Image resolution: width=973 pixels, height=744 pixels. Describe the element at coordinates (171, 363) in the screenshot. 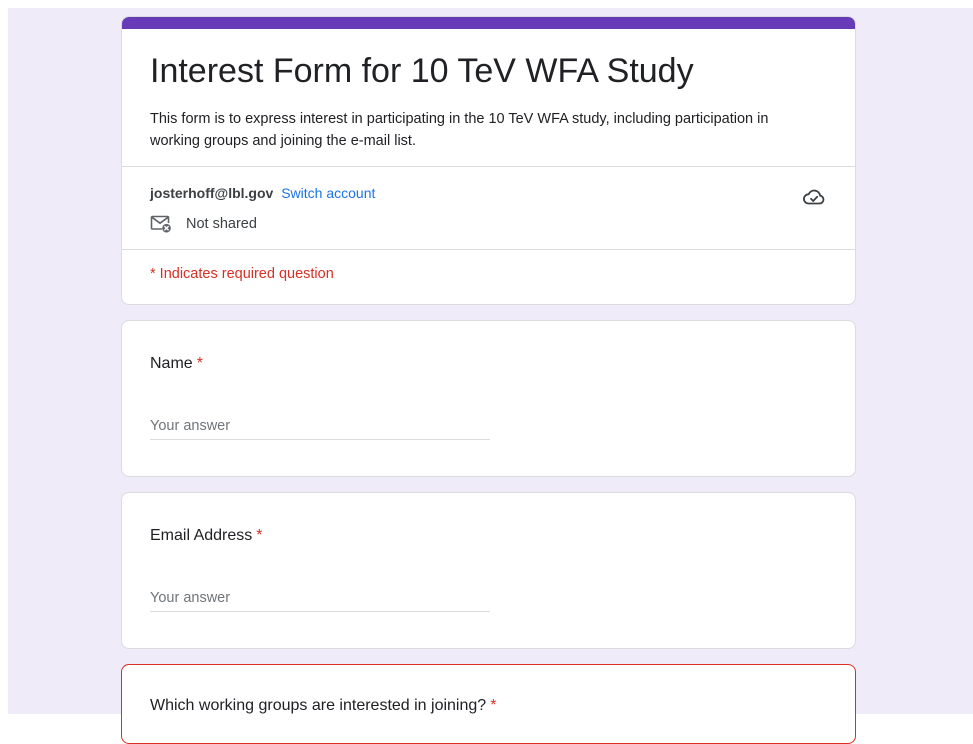

I see `question-label: Name` at that location.